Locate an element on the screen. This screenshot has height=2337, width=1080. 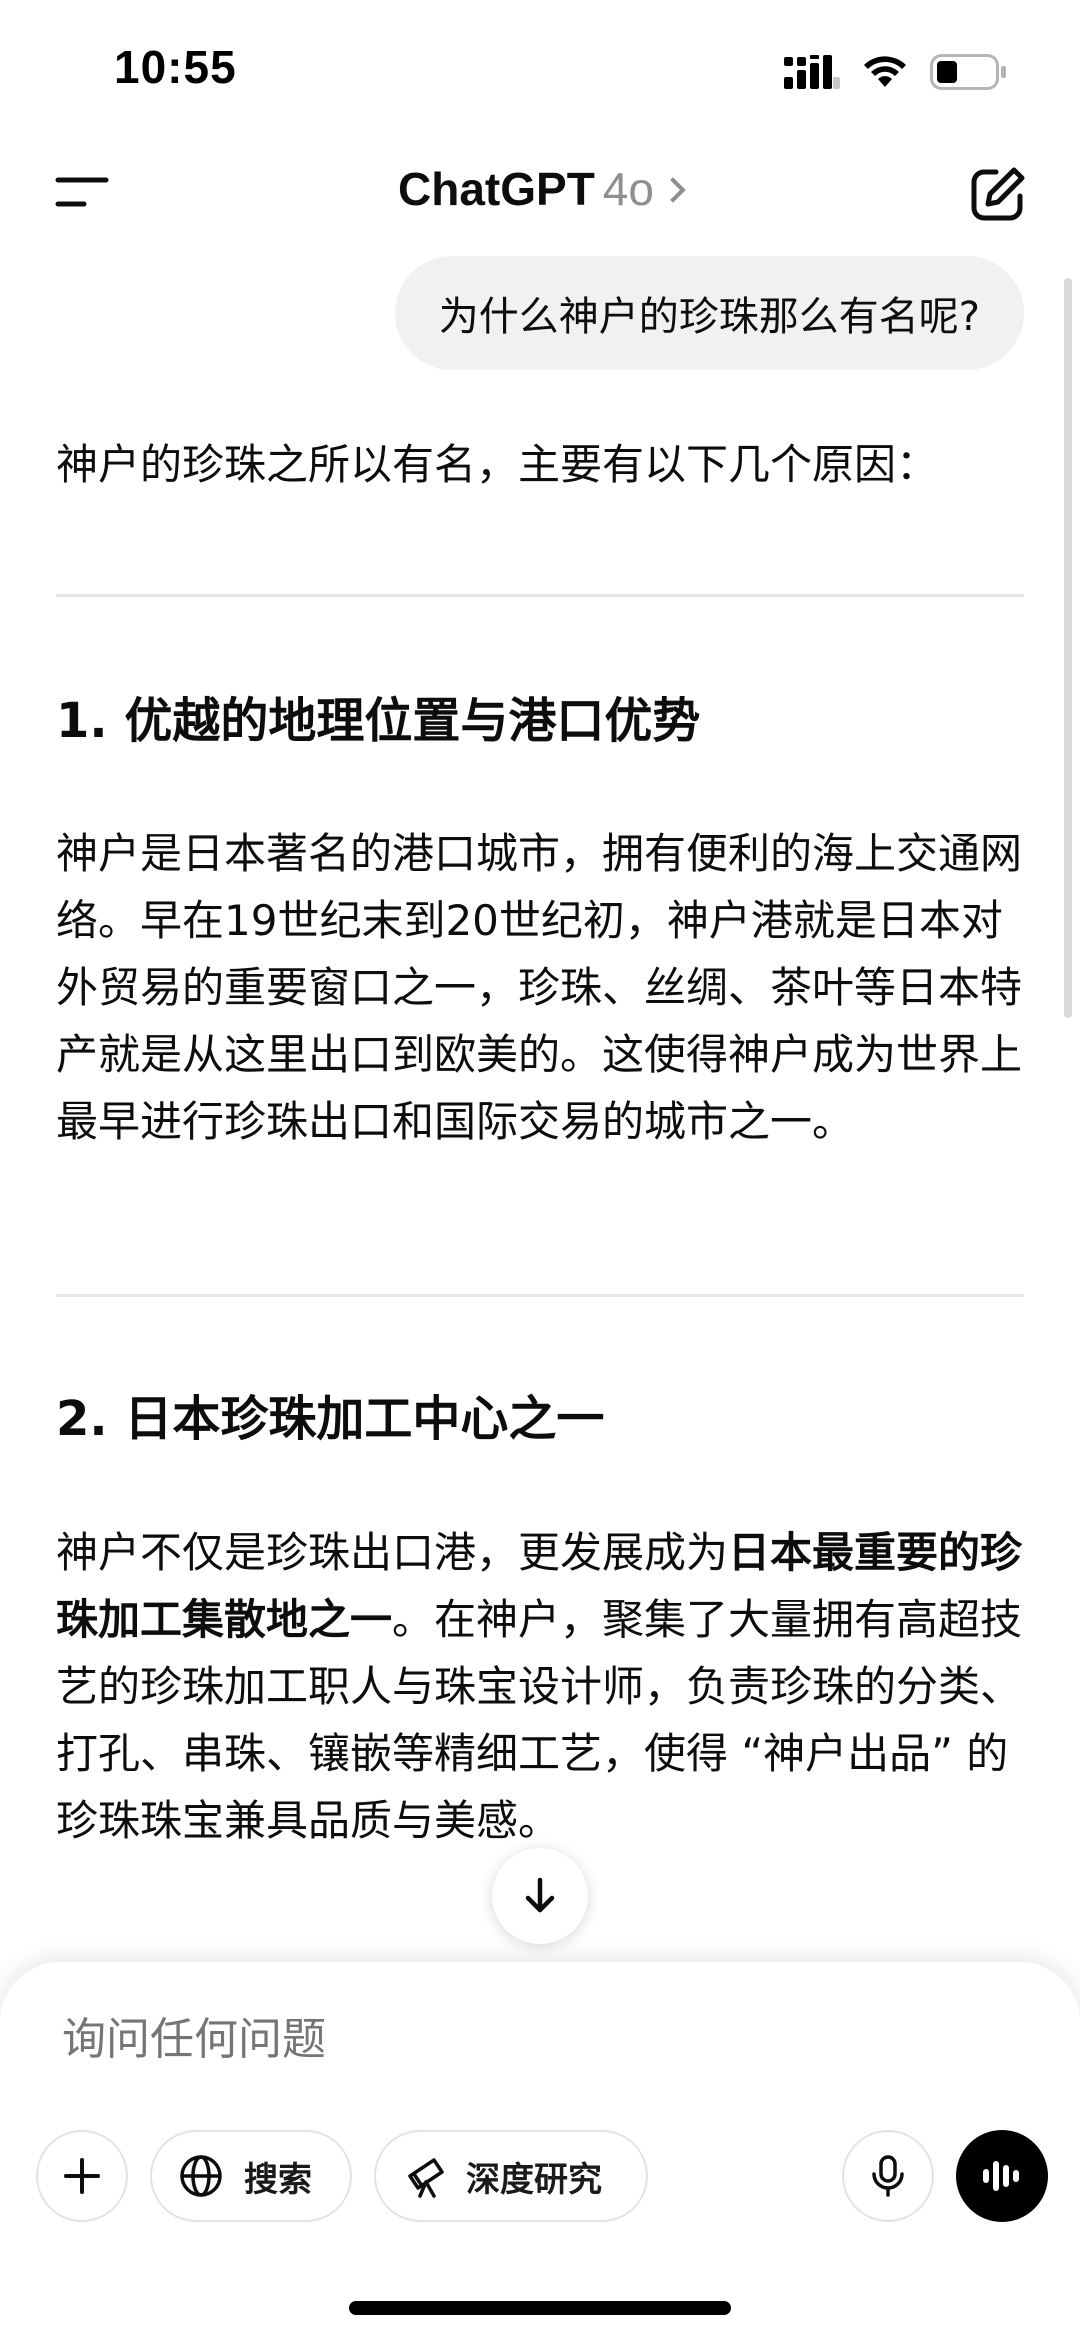
chat-header: ChatGPT 4o is located at coordinates (540, 192).